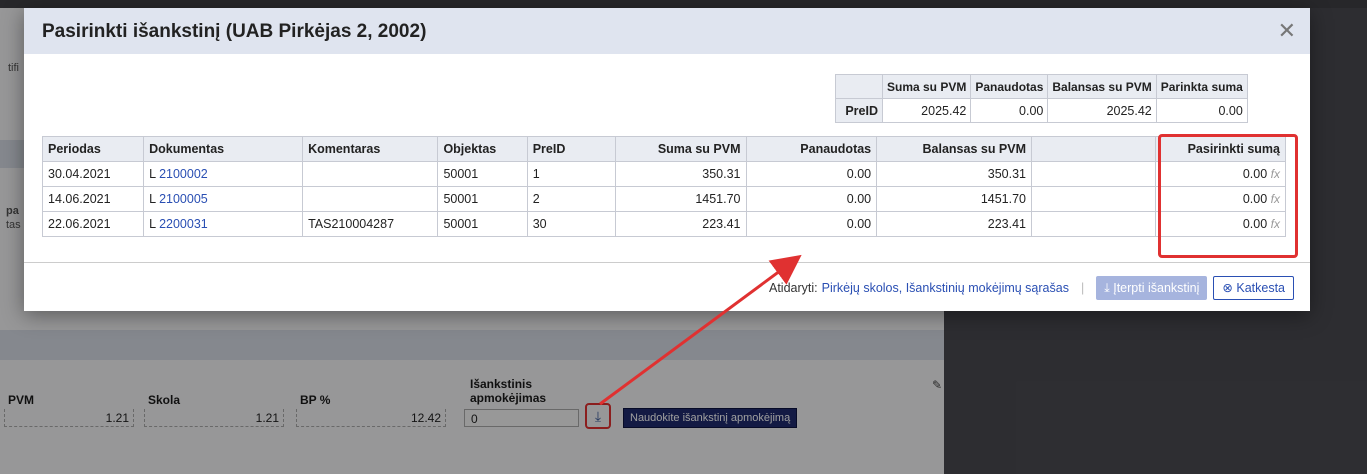  Describe the element at coordinates (1009, 86) in the screenshot. I see `summary-header: Panaudotas` at that location.